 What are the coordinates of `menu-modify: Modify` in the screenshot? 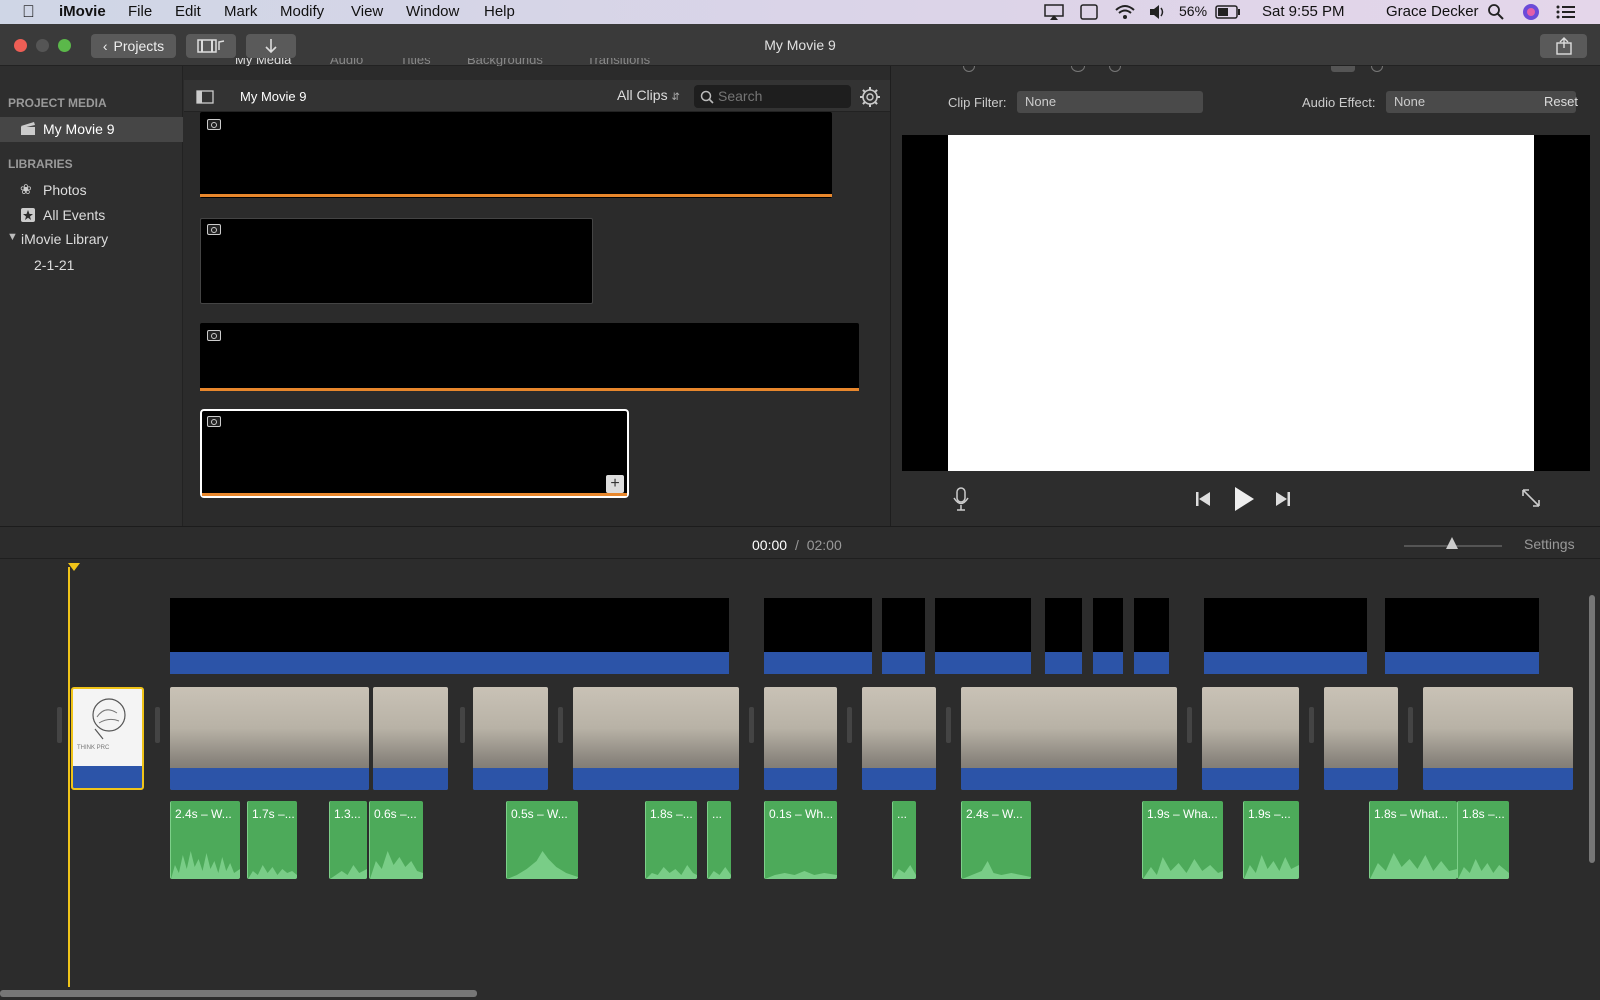 It's located at (302, 11).